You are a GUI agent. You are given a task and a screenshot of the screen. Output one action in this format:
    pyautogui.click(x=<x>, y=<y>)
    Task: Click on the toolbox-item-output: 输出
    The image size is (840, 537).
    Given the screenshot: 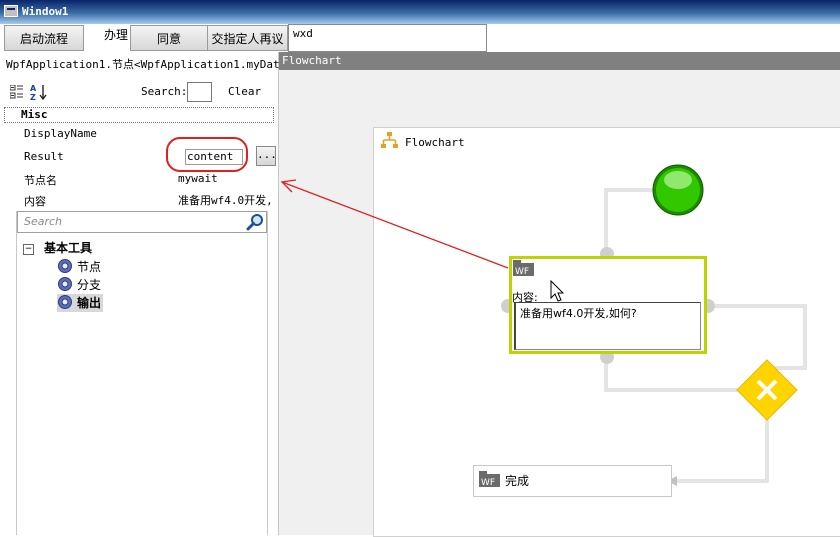 What is the action you would take?
    pyautogui.click(x=80, y=303)
    